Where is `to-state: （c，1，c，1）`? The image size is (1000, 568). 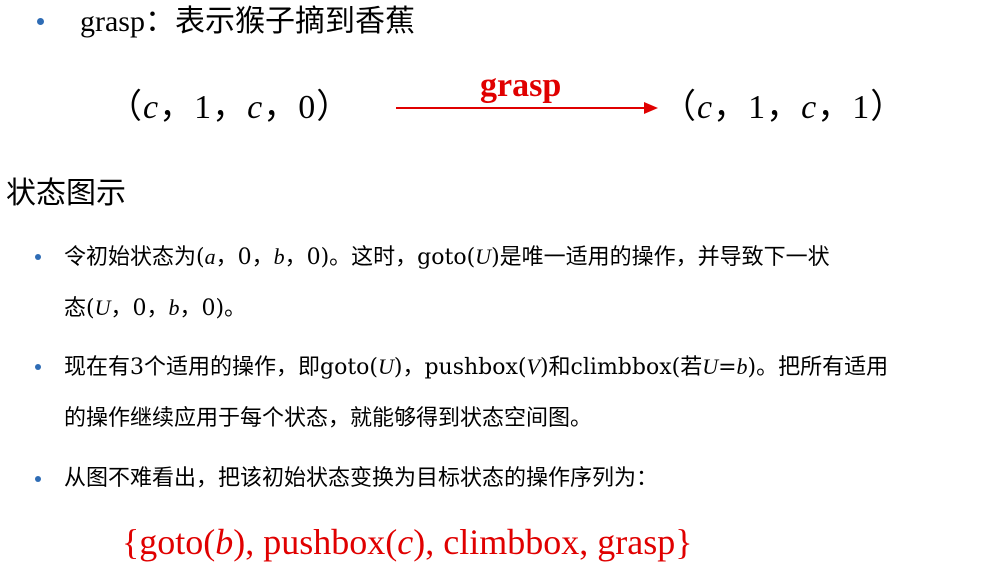
to-state: （c，1，c，1） is located at coordinates (783, 108).